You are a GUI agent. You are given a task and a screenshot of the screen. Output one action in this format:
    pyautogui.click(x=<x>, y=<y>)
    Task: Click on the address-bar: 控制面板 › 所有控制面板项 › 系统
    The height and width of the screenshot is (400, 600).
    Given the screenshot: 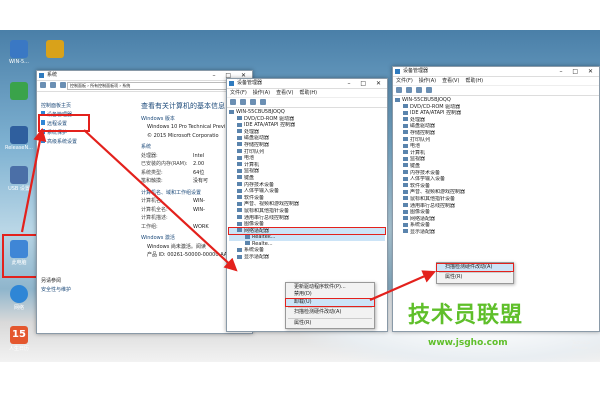 What is the action you would take?
    pyautogui.click(x=154, y=86)
    